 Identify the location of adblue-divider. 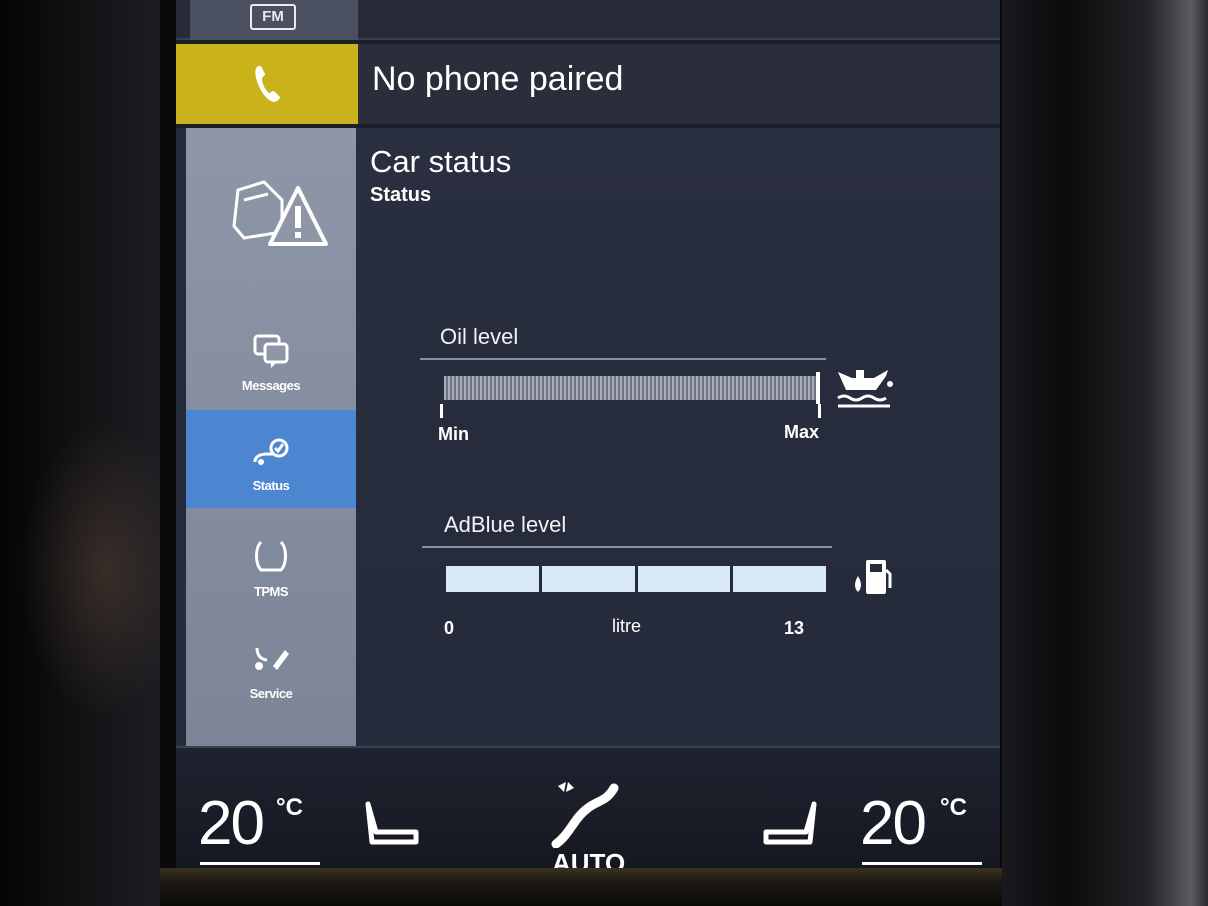
(627, 547).